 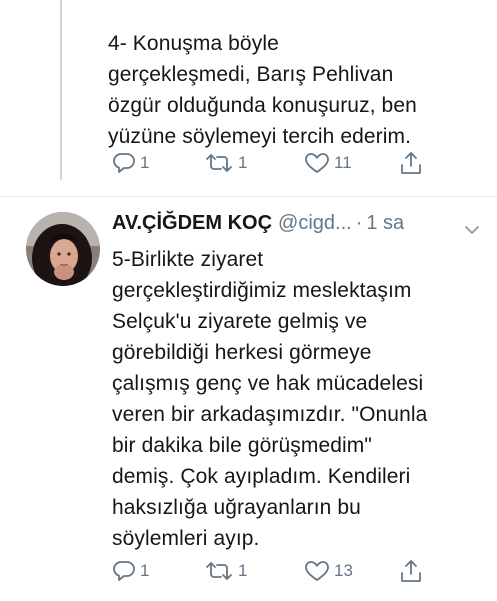 I want to click on tweet-text-line: 4- Konuşma böyle, so click(x=193, y=43).